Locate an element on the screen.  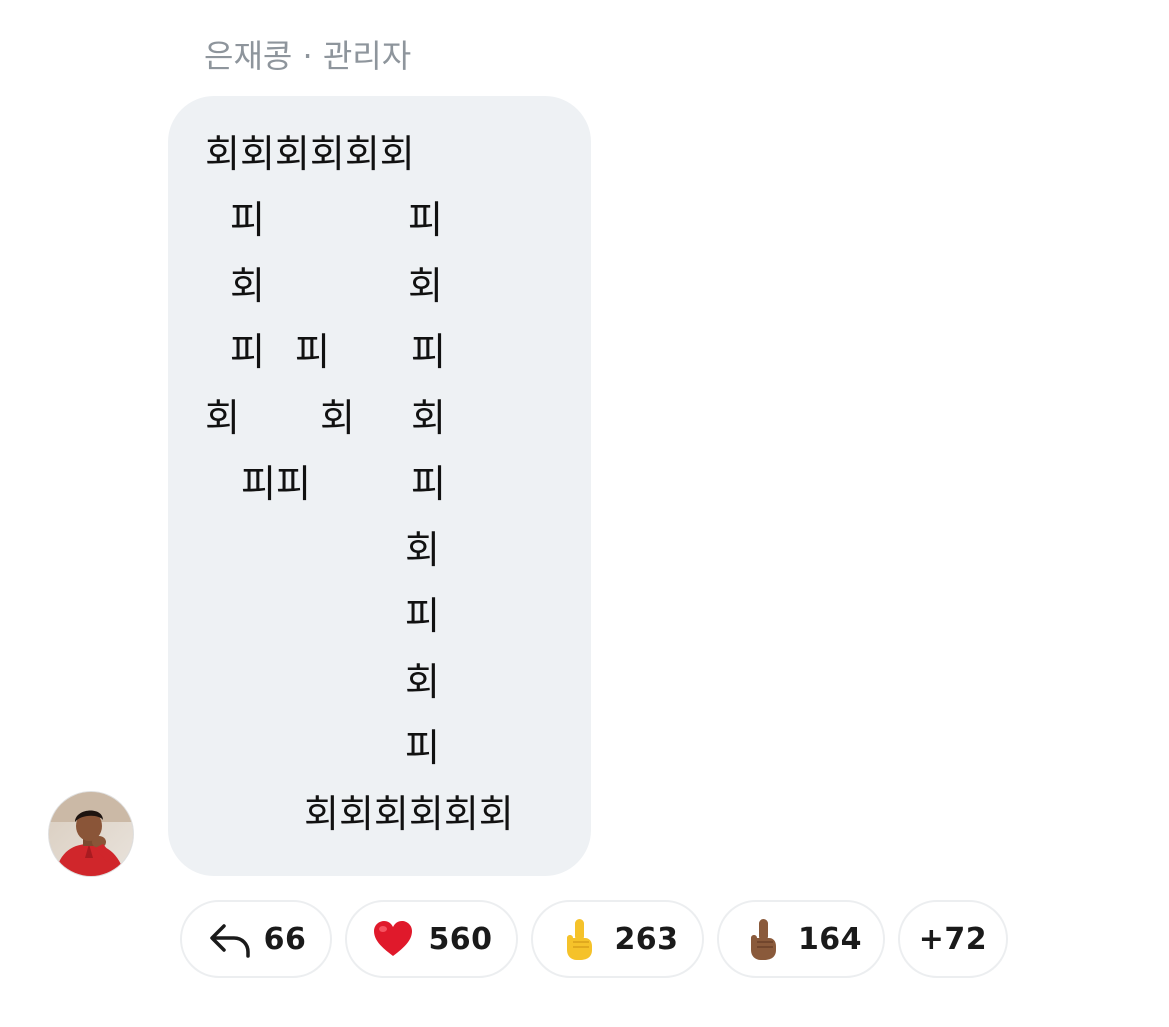
reply-arrow-icon is located at coordinates (229, 939).